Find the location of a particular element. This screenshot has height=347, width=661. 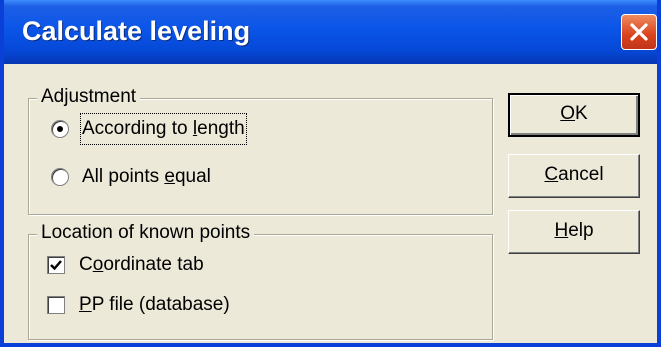

window-title: Calculate leveling is located at coordinates (136, 31).